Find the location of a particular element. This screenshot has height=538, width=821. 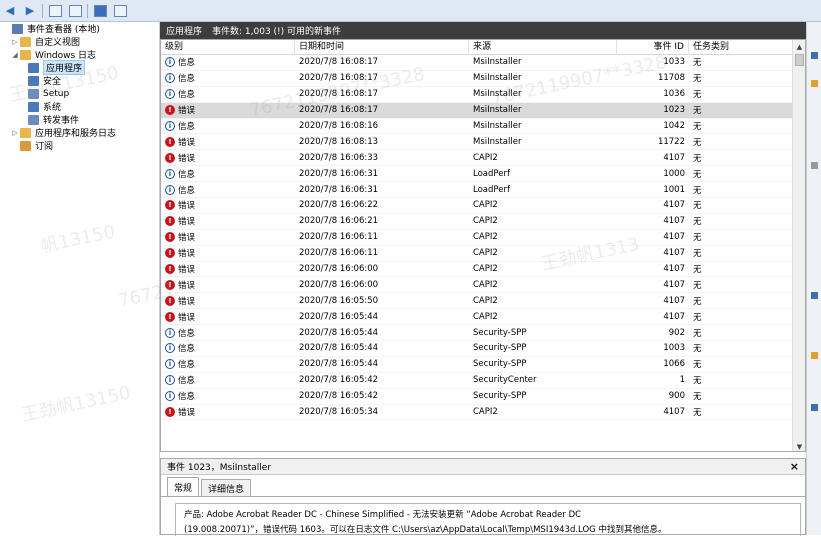

table-row: i 信息 2020/7/8 16:05:42 Security-SPP 900 无 is located at coordinates (483, 397).